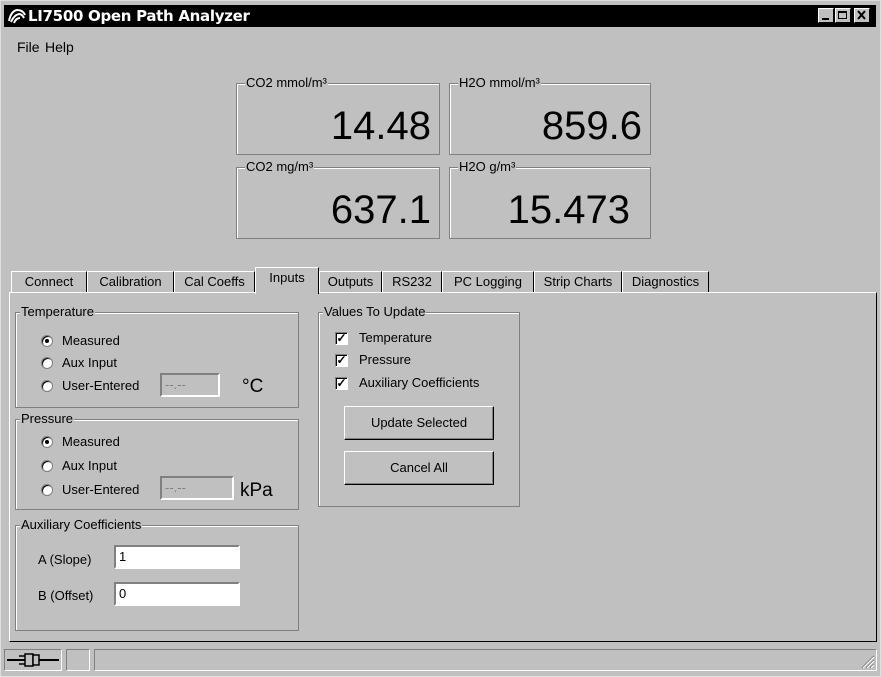 This screenshot has width=881, height=677. I want to click on close-icon, so click(861, 15).